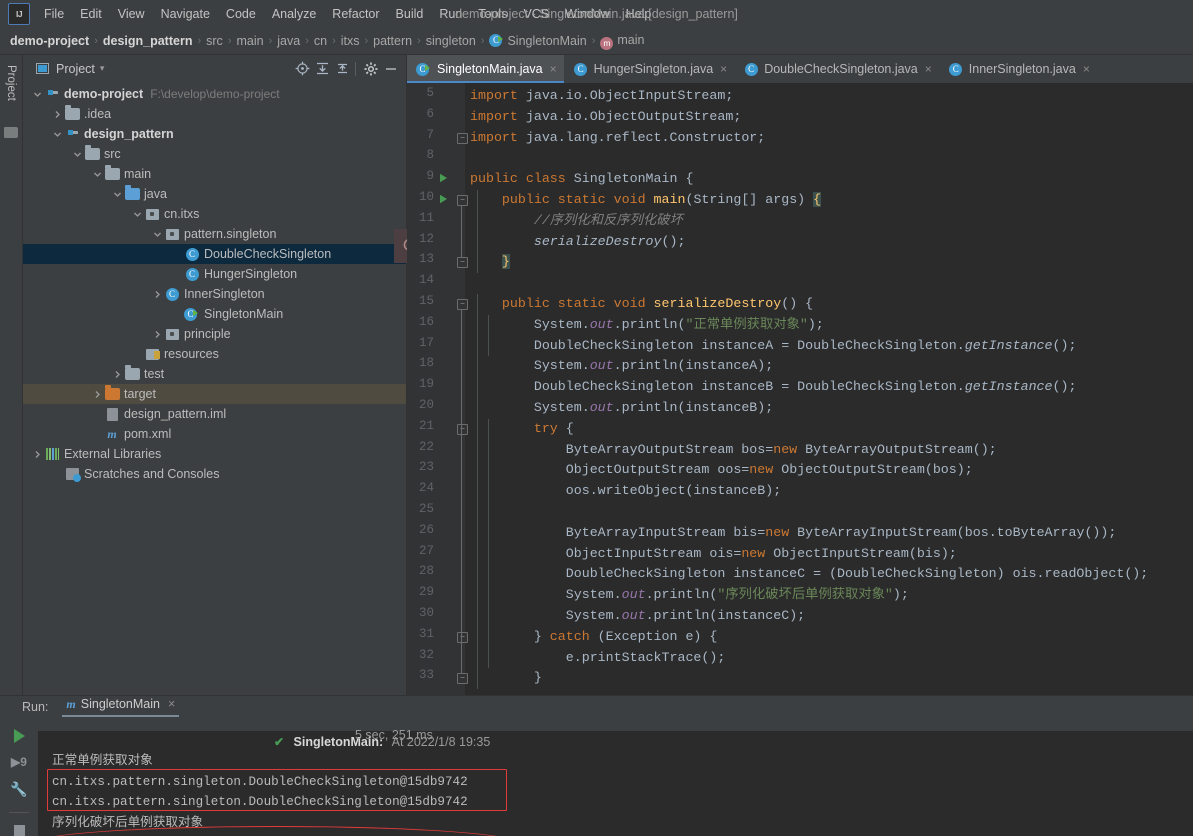 The width and height of the screenshot is (1193, 836). Describe the element at coordinates (214, 334) in the screenshot. I see `tree-item-principle: principle` at that location.